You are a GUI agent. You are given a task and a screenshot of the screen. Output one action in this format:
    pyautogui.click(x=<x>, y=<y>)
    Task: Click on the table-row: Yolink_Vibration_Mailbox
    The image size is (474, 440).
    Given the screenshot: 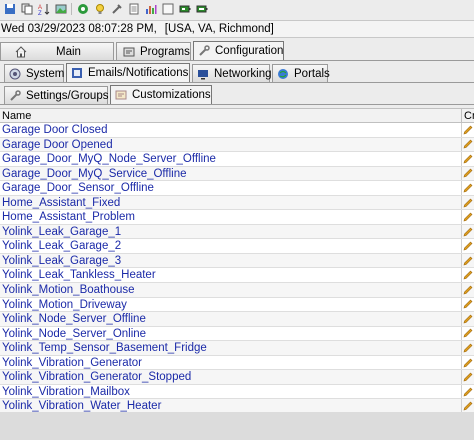 What is the action you would take?
    pyautogui.click(x=237, y=392)
    